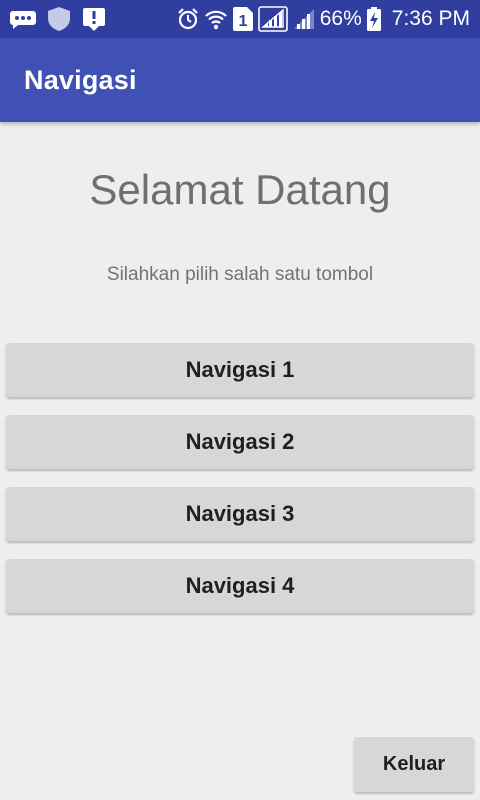 Image resolution: width=480 pixels, height=800 pixels. Describe the element at coordinates (216, 19) in the screenshot. I see `wifi-icon` at that location.